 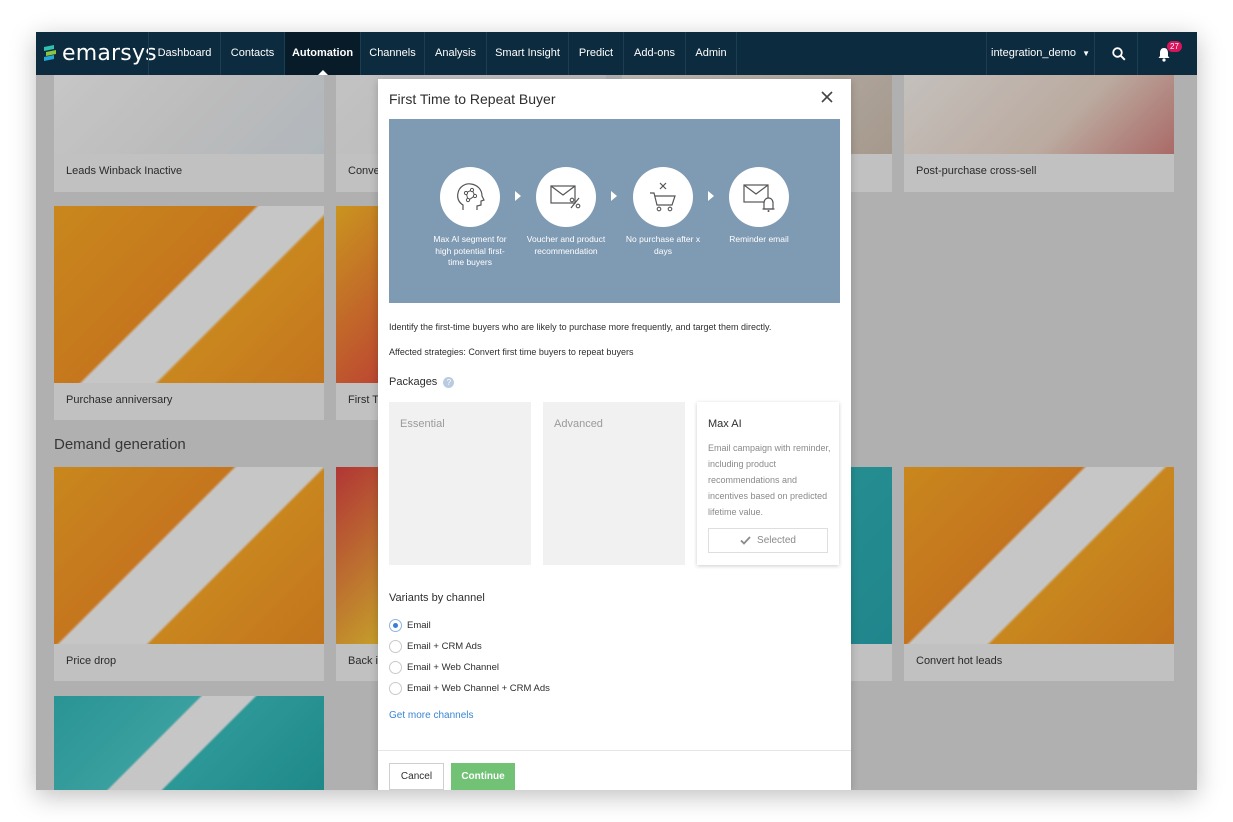 I want to click on user-name: integration_demo, so click(x=1034, y=53).